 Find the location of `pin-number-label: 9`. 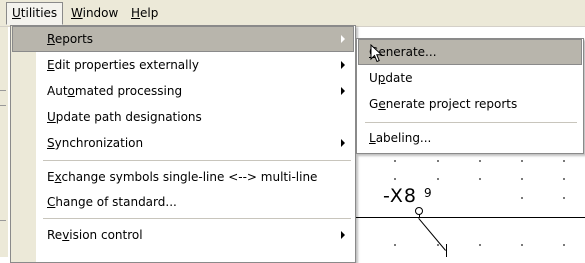

pin-number-label: 9 is located at coordinates (428, 193).